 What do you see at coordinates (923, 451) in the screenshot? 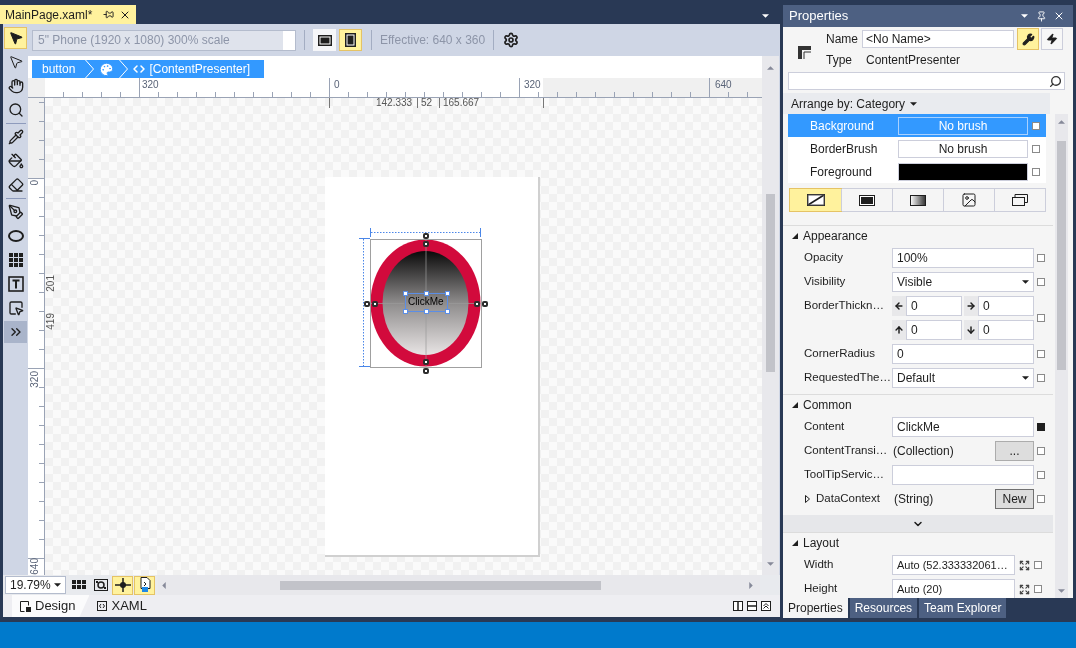
I see `property-value-text: (Collection)` at bounding box center [923, 451].